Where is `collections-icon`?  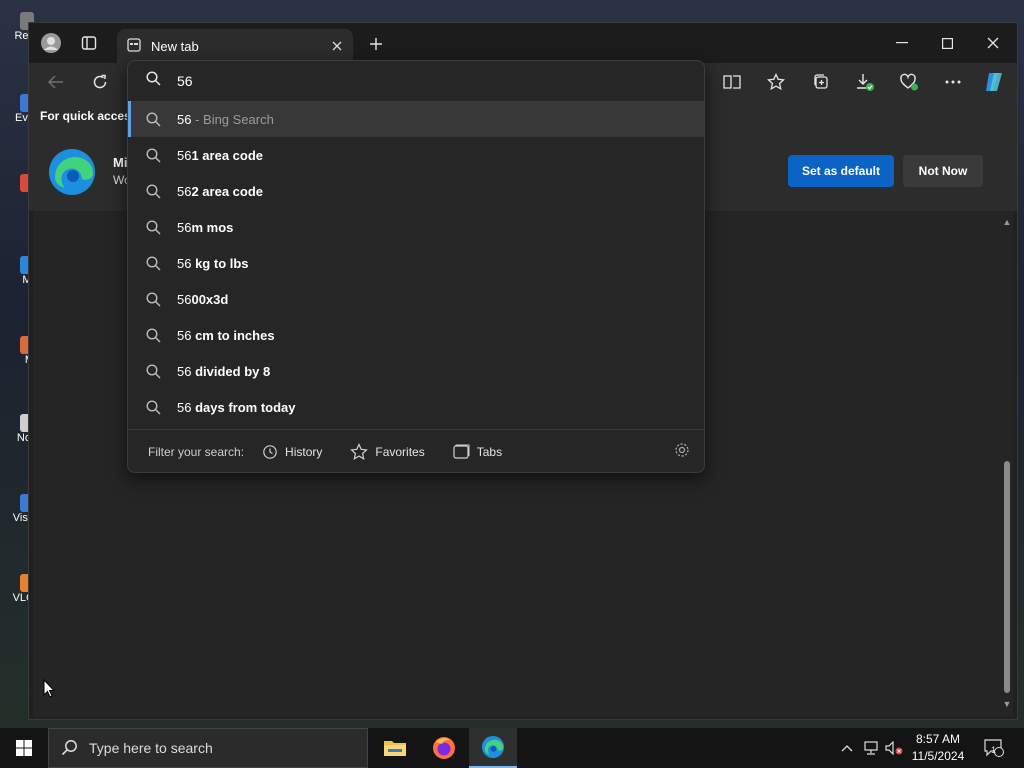
collections-icon is located at coordinates (821, 82).